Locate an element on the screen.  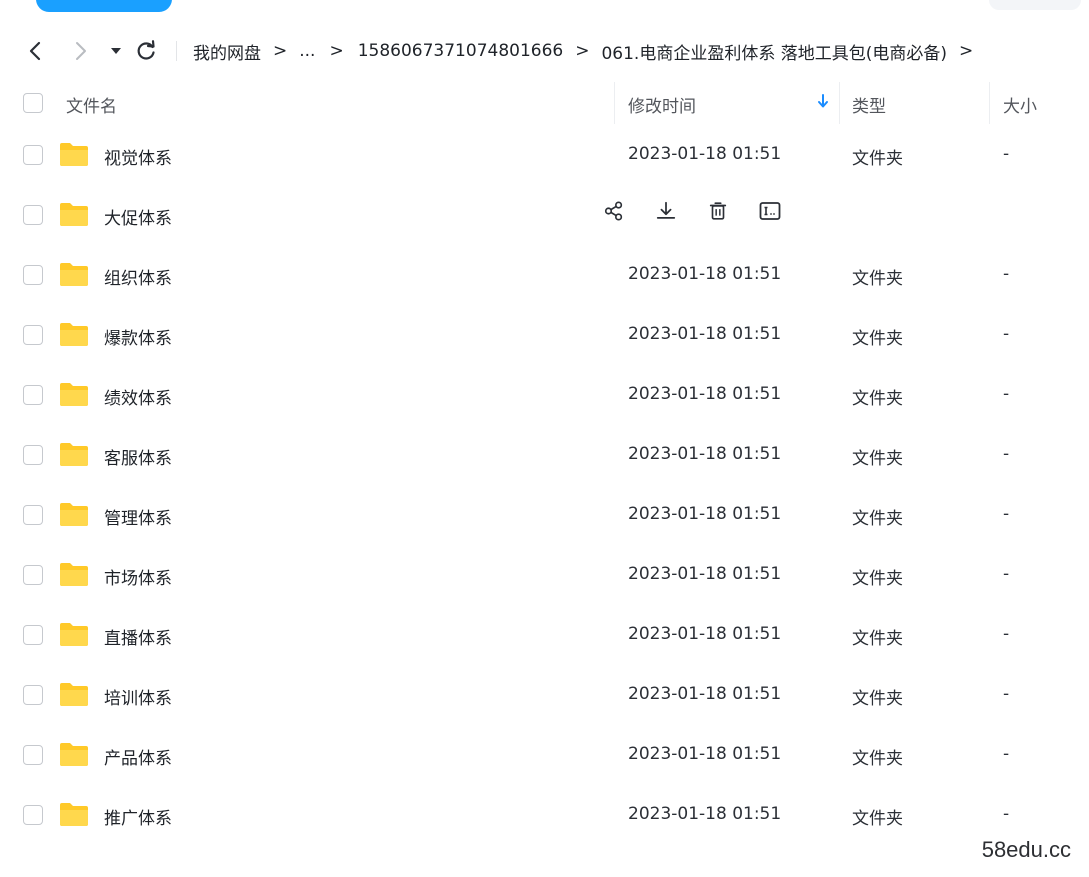
table-row: 市场体系 2023-01-18 01:51 文件夹 - is located at coordinates (544, 581).